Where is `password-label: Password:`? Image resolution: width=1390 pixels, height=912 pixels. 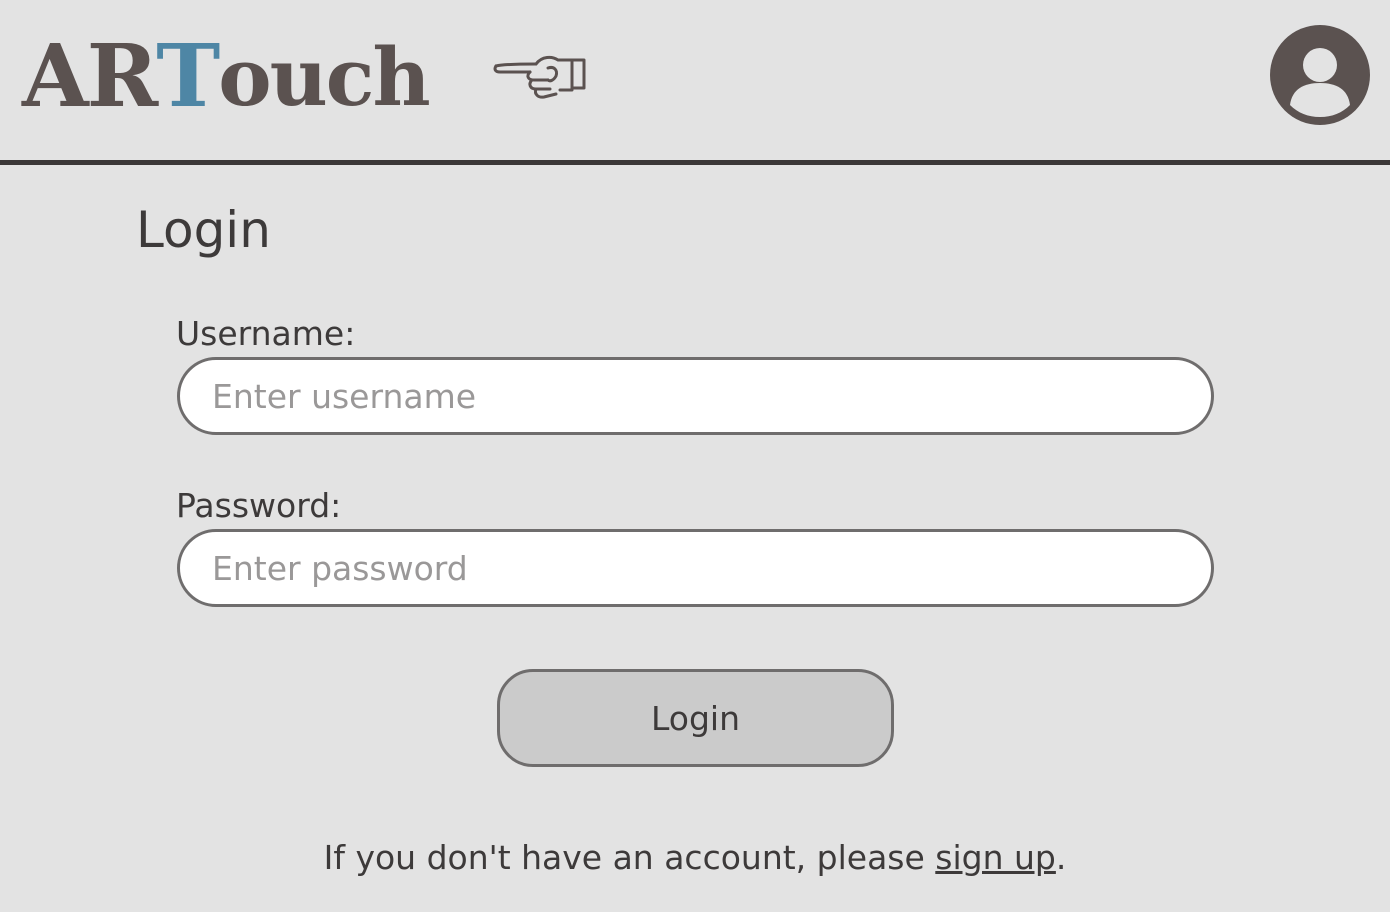
password-label: Password: is located at coordinates (259, 505).